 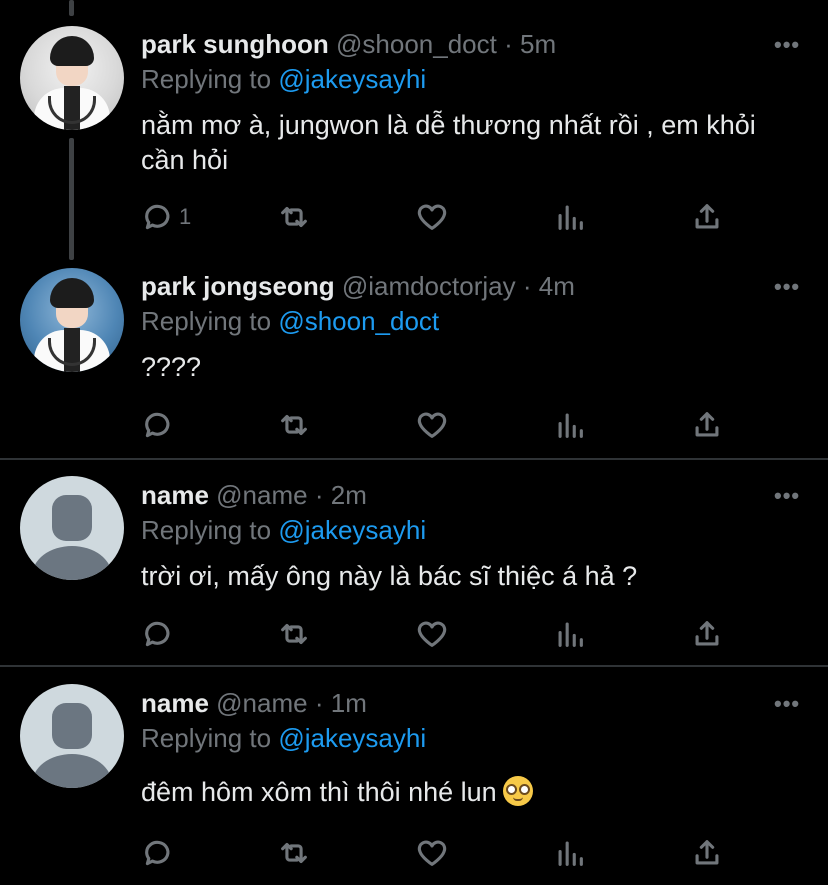 What do you see at coordinates (416, 44) in the screenshot?
I see `user-handle: @shoon_doct` at bounding box center [416, 44].